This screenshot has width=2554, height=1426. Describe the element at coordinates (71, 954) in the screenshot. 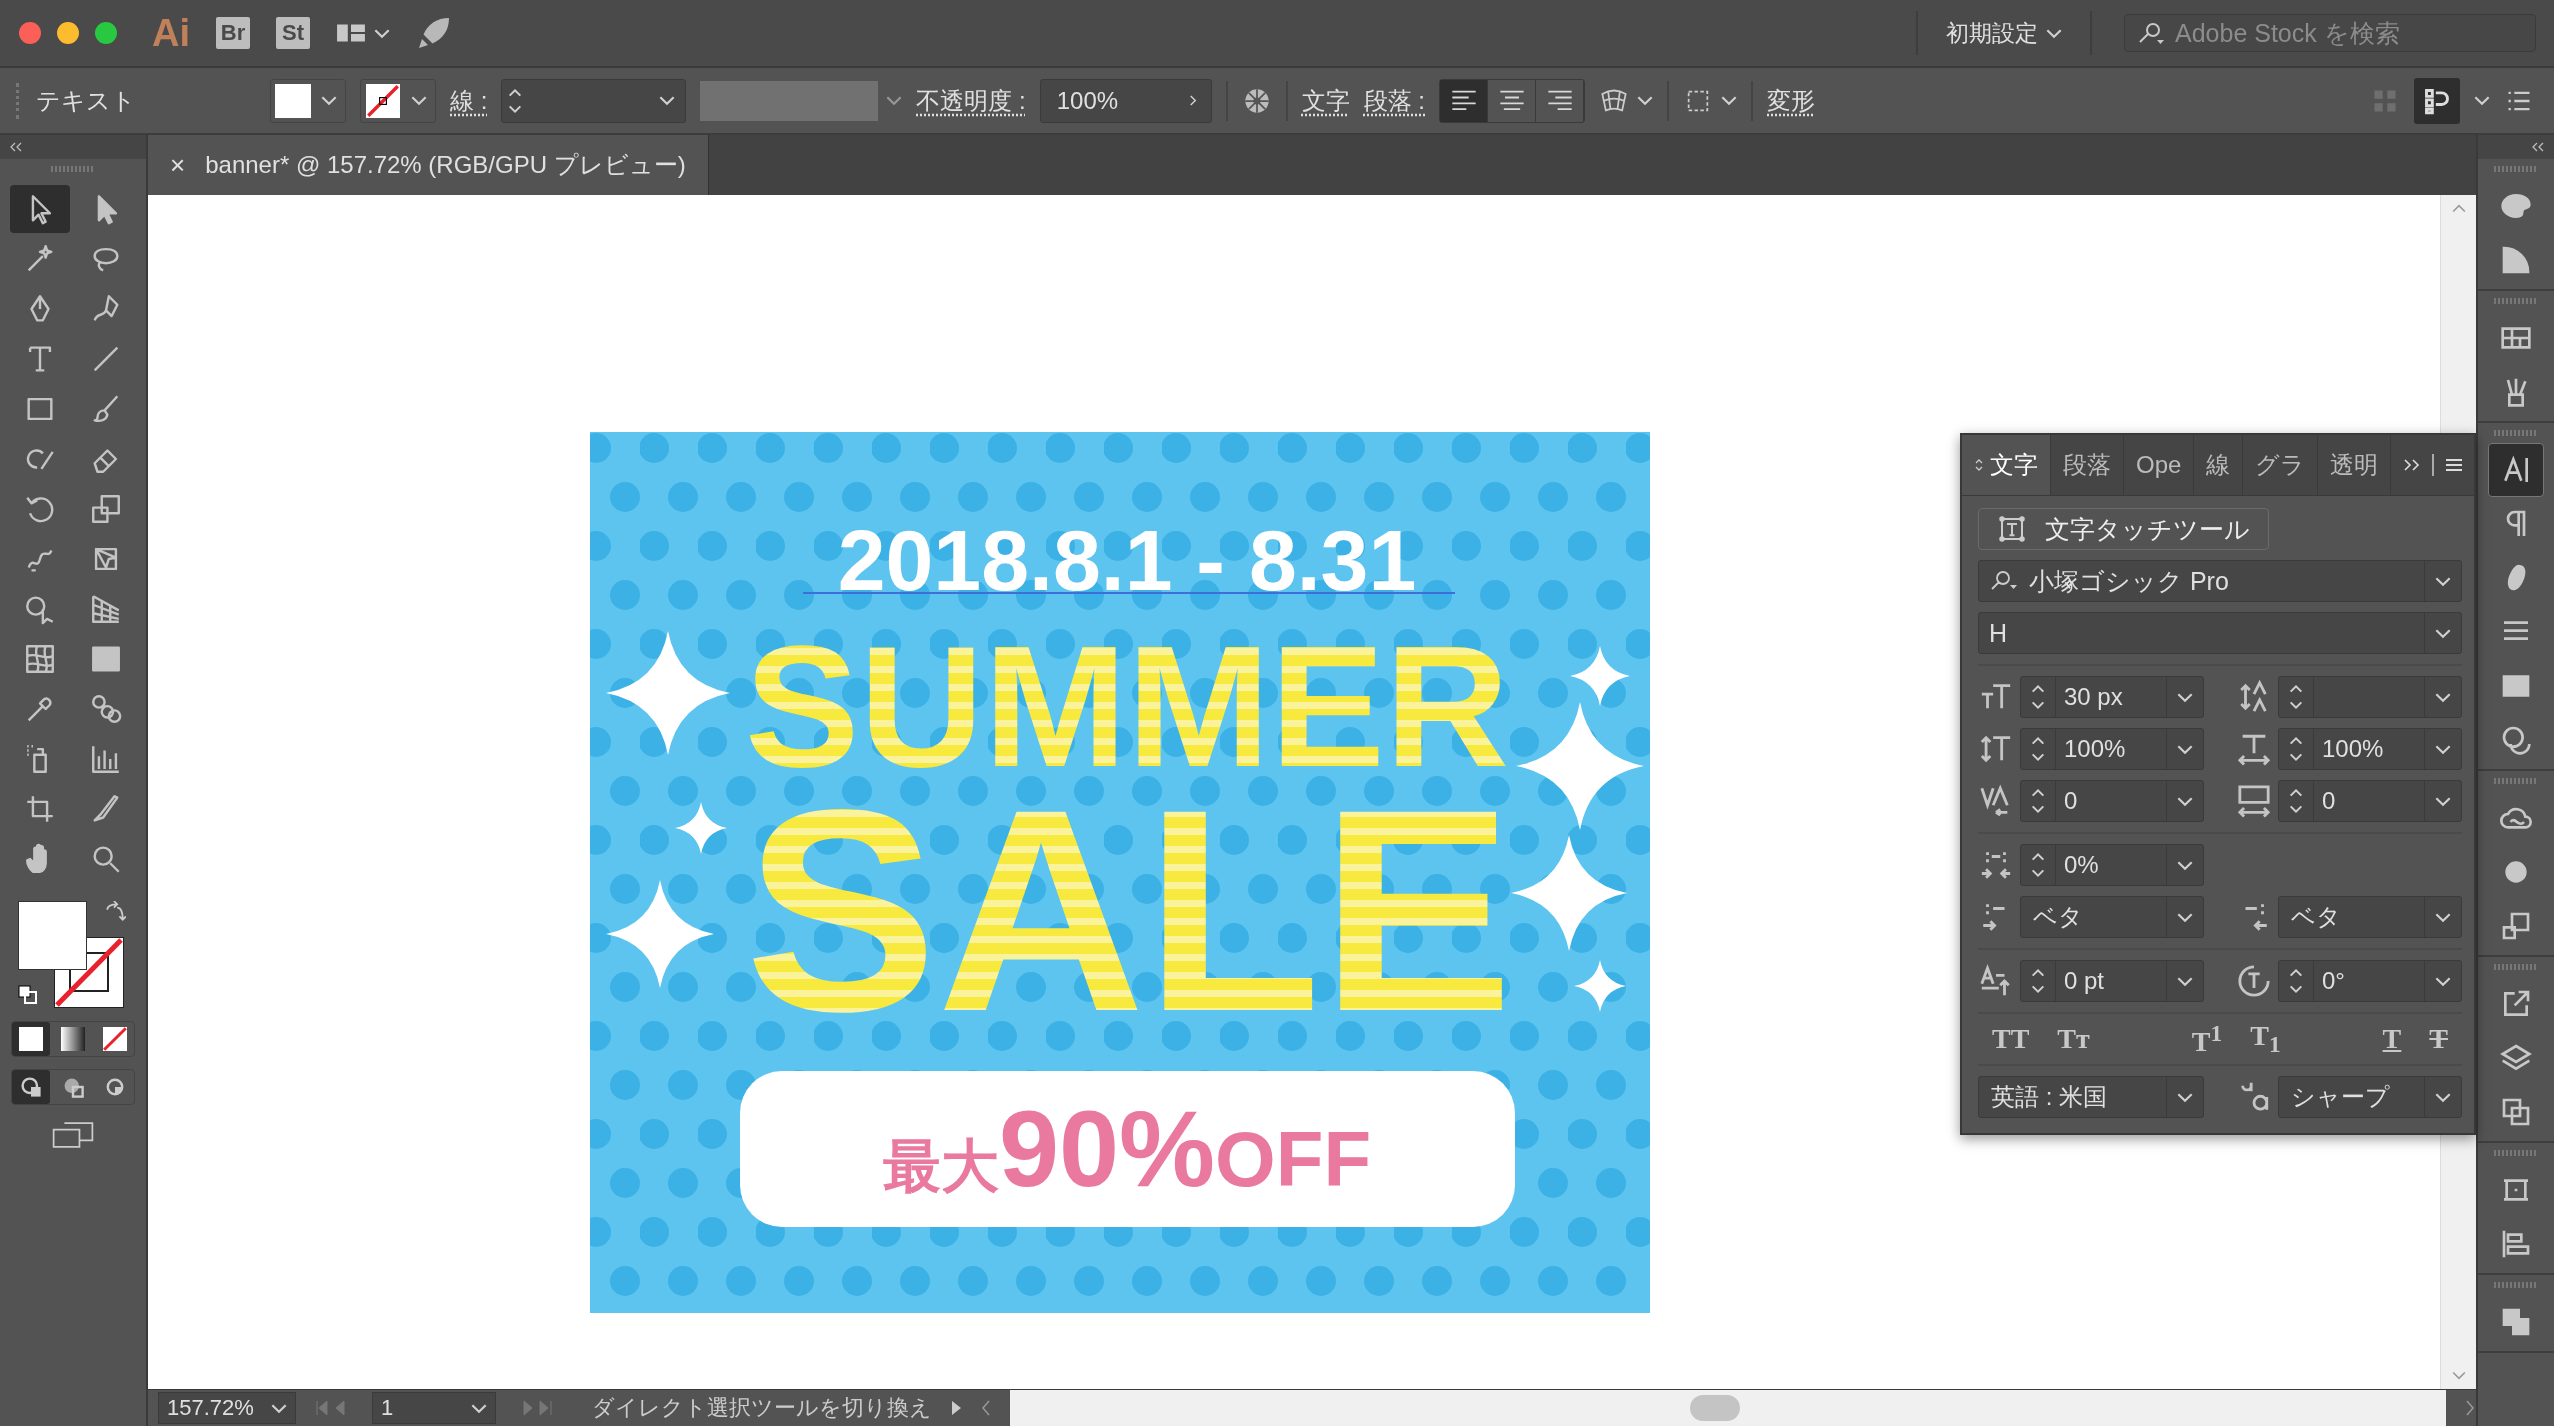

I see `fill-stroke-drawing` at that location.